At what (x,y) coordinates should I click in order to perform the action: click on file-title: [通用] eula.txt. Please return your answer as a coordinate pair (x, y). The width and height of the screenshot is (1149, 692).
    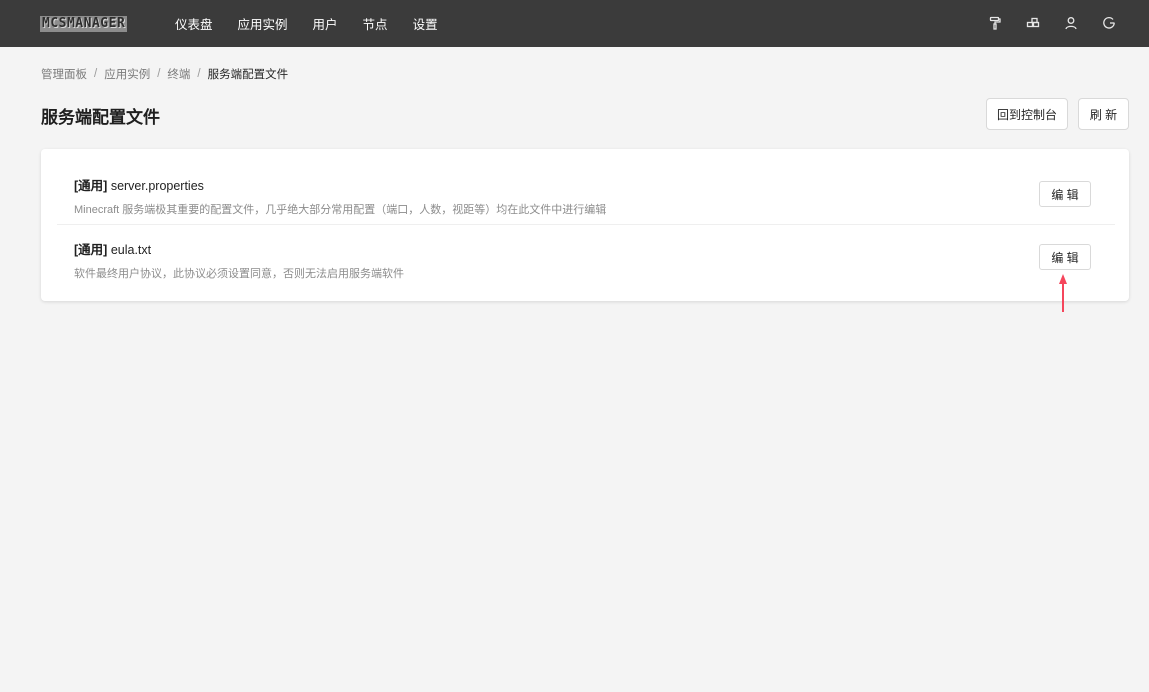
    Looking at the image, I should click on (112, 248).